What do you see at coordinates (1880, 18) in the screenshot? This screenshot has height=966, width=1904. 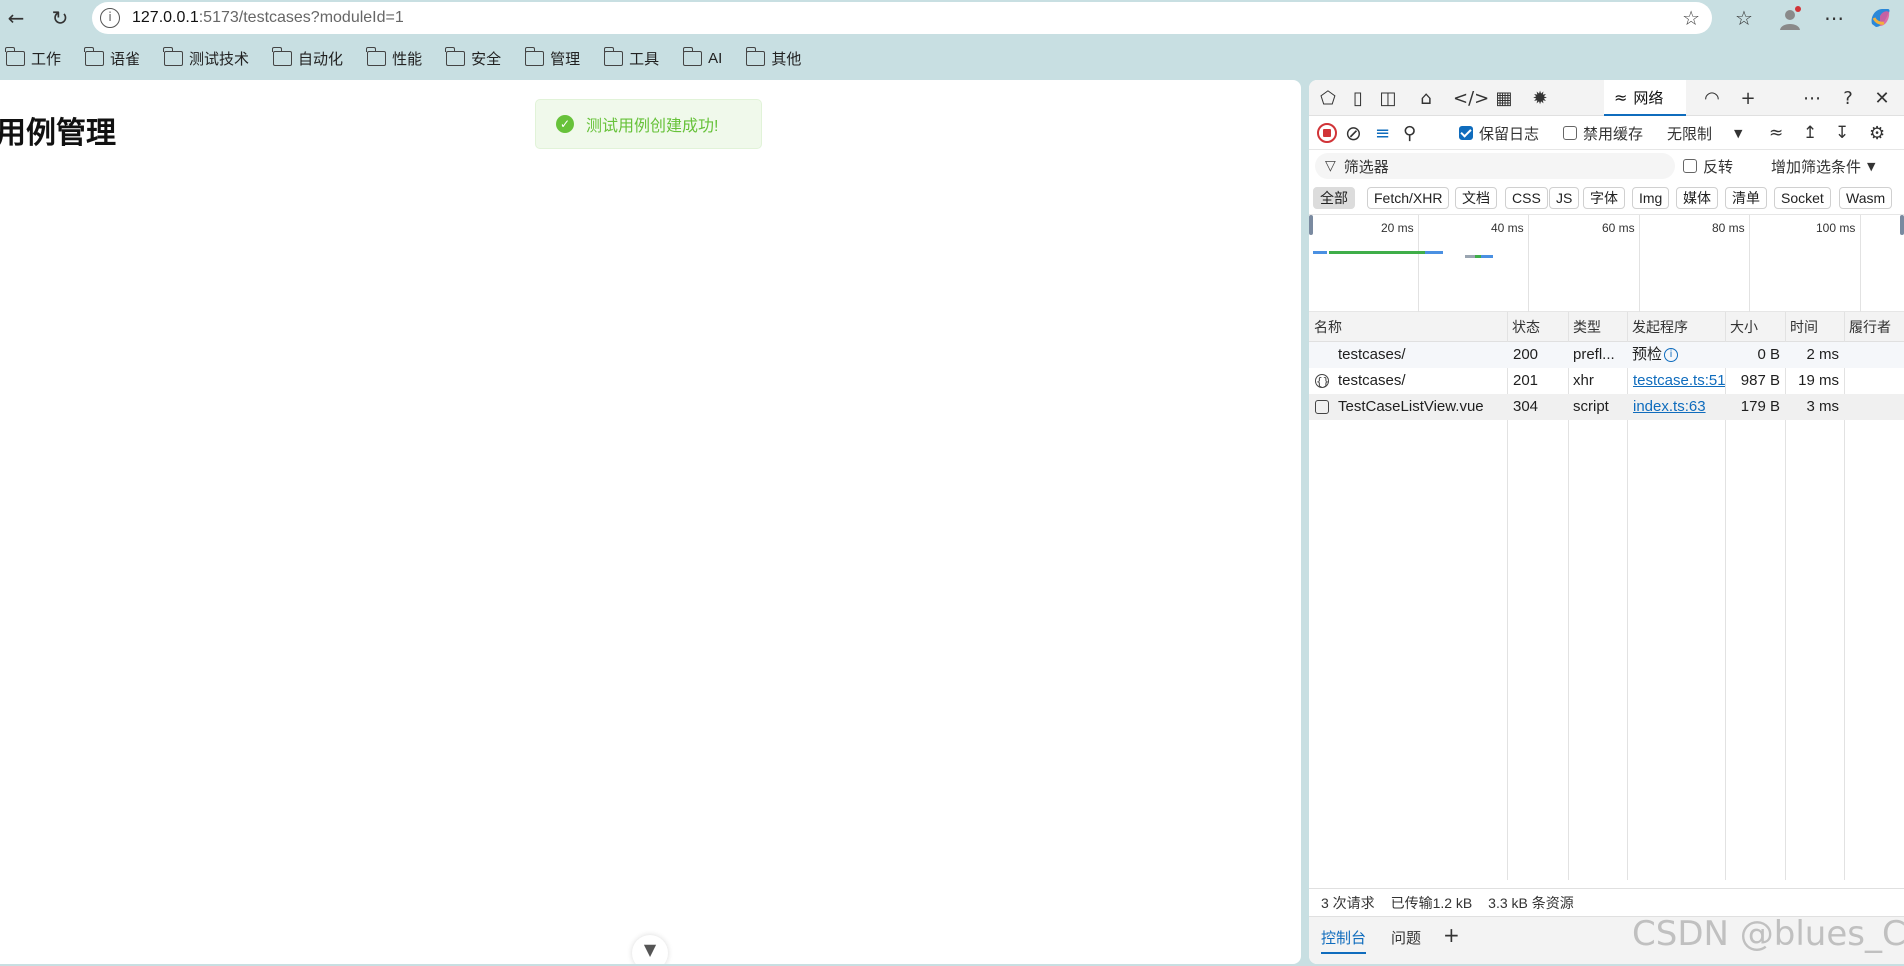 I see `copilot-icon` at bounding box center [1880, 18].